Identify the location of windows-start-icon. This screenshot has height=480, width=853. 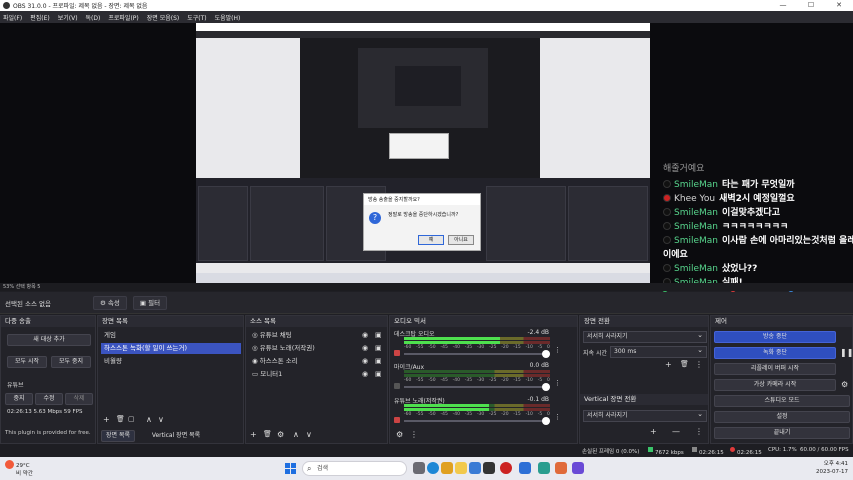
(290, 468).